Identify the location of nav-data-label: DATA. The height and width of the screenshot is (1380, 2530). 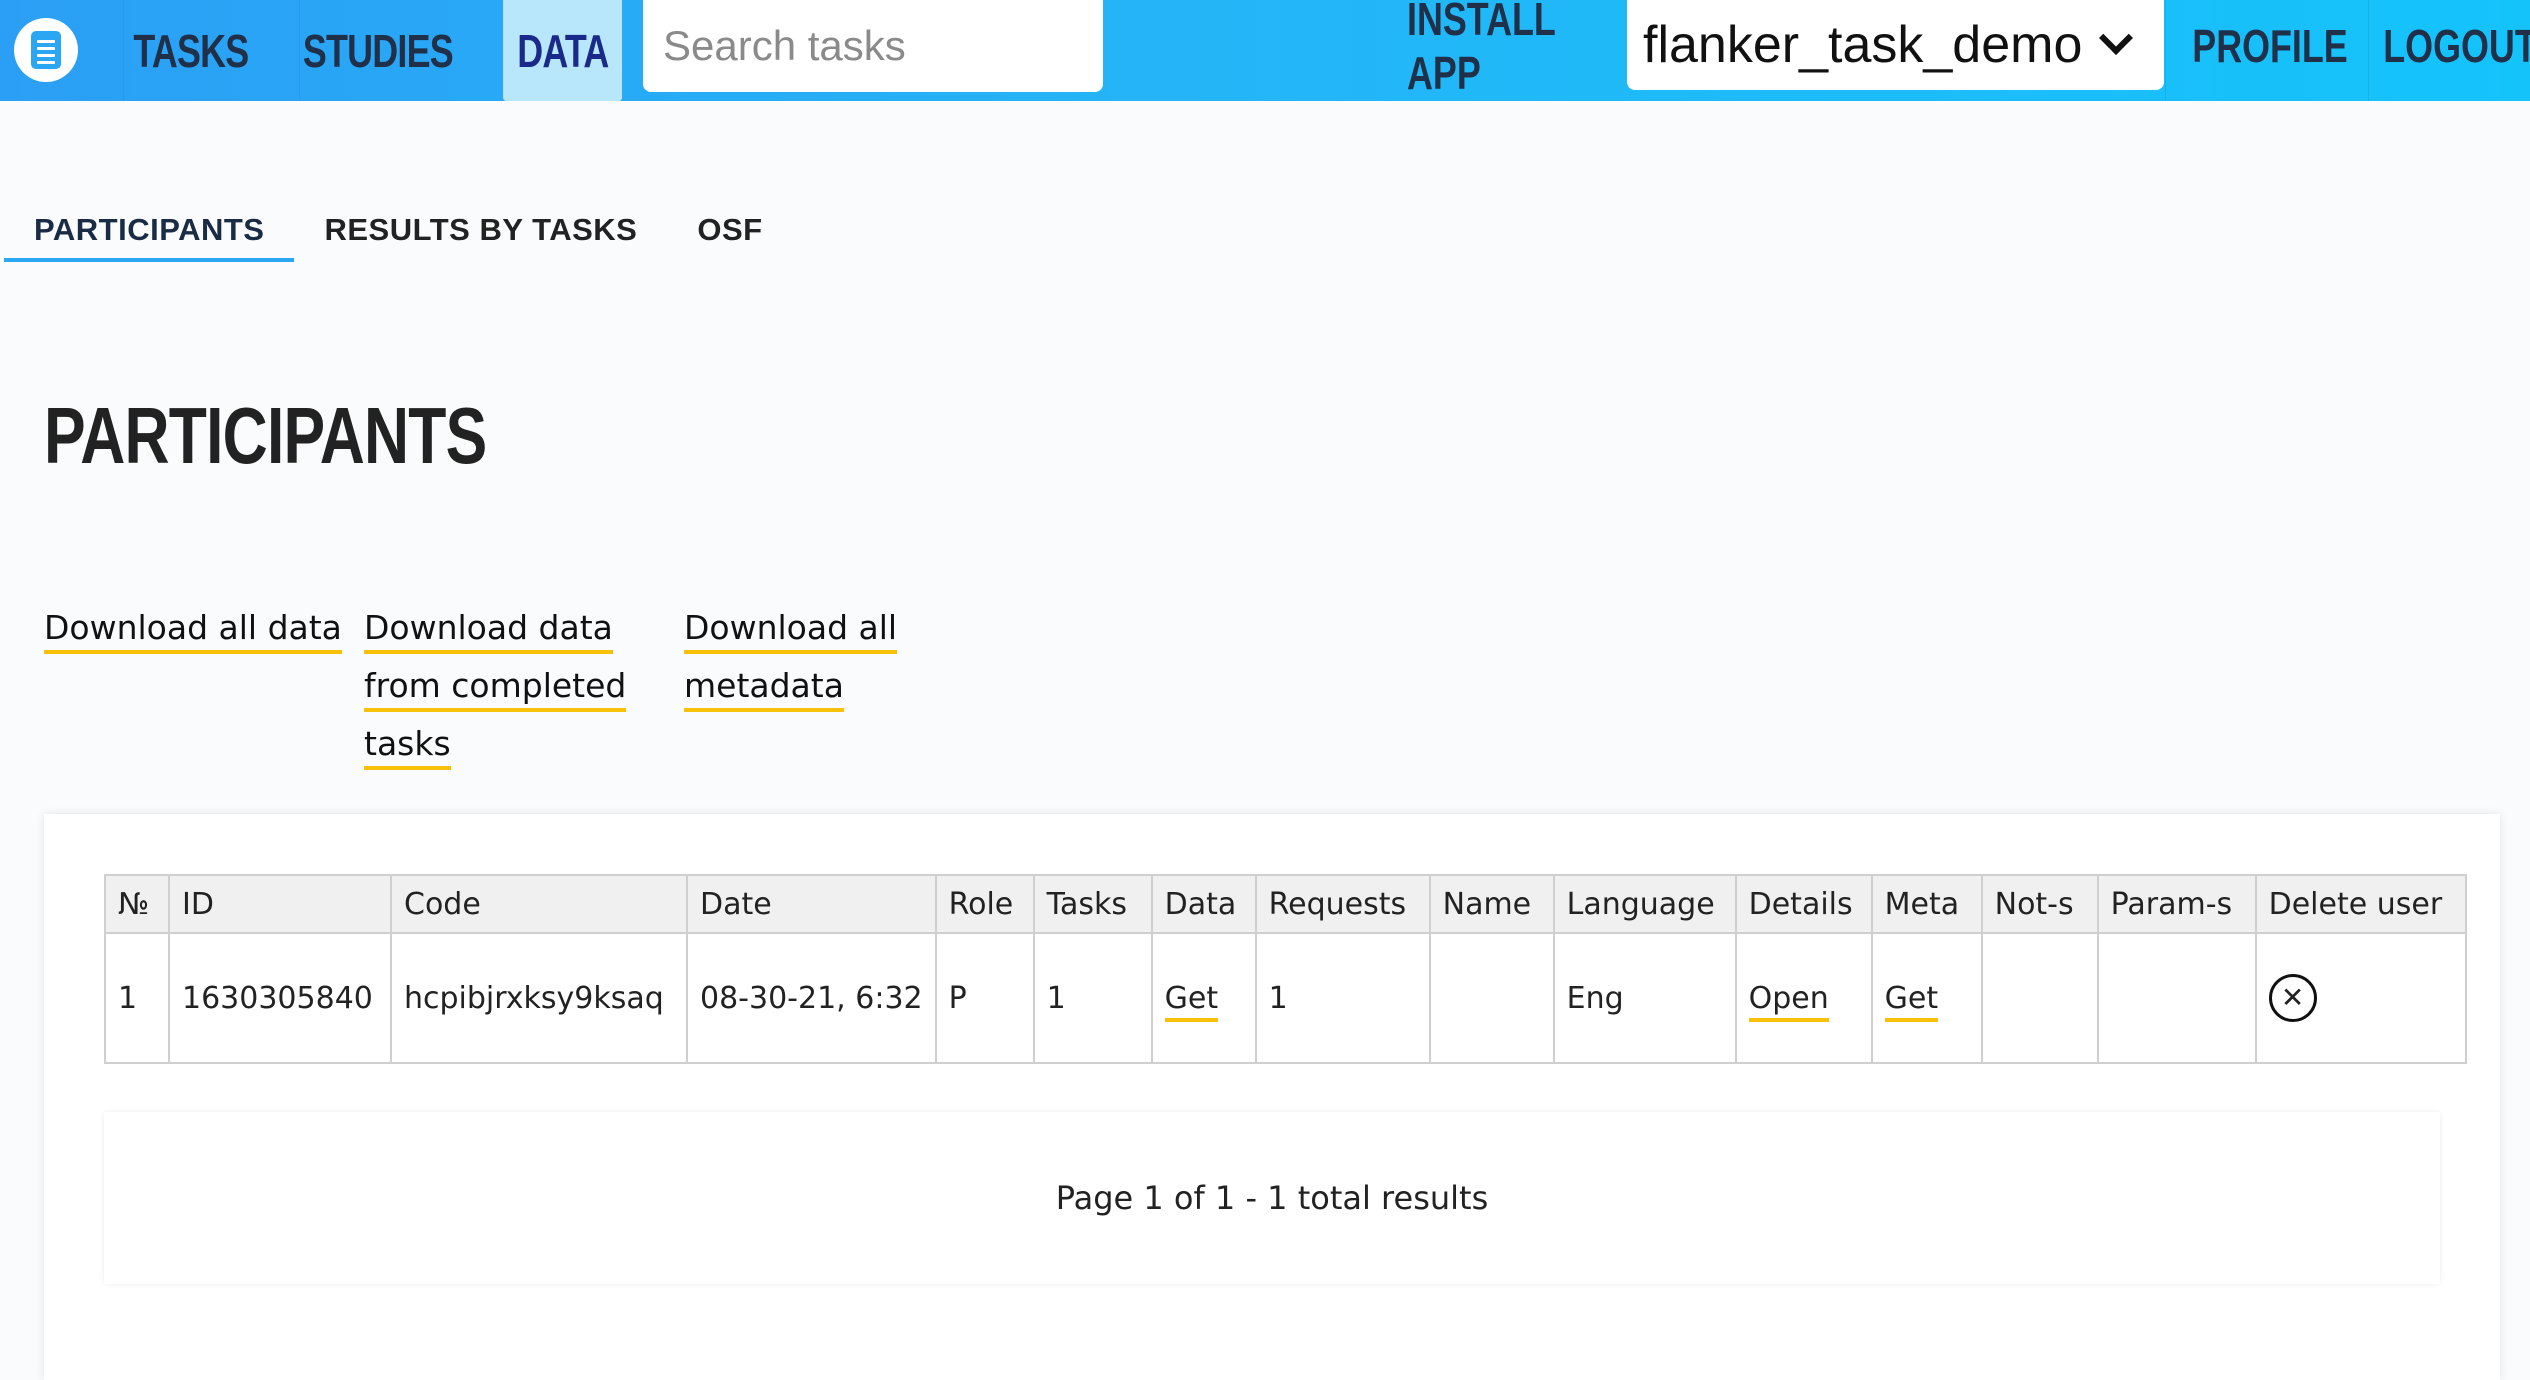
(563, 50).